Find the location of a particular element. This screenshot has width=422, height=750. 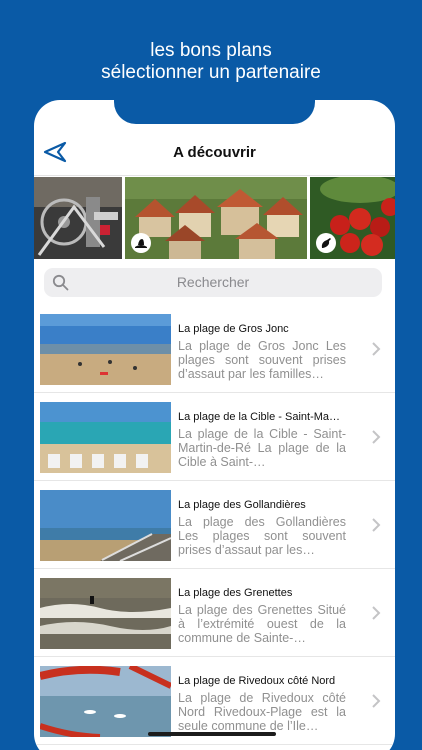

search-placeholder: Rechercher is located at coordinates (213, 282).